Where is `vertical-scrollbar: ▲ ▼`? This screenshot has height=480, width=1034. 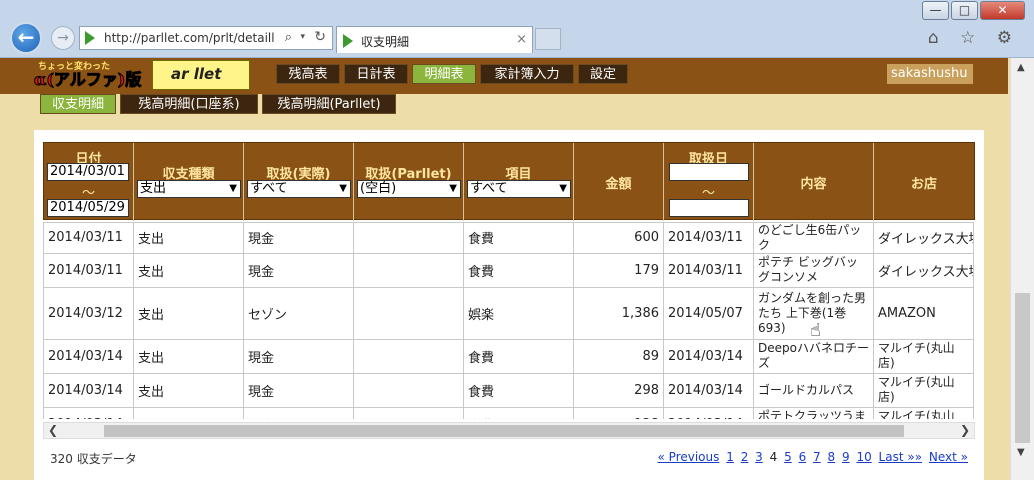
vertical-scrollbar: ▲ ▼ is located at coordinates (1022, 269).